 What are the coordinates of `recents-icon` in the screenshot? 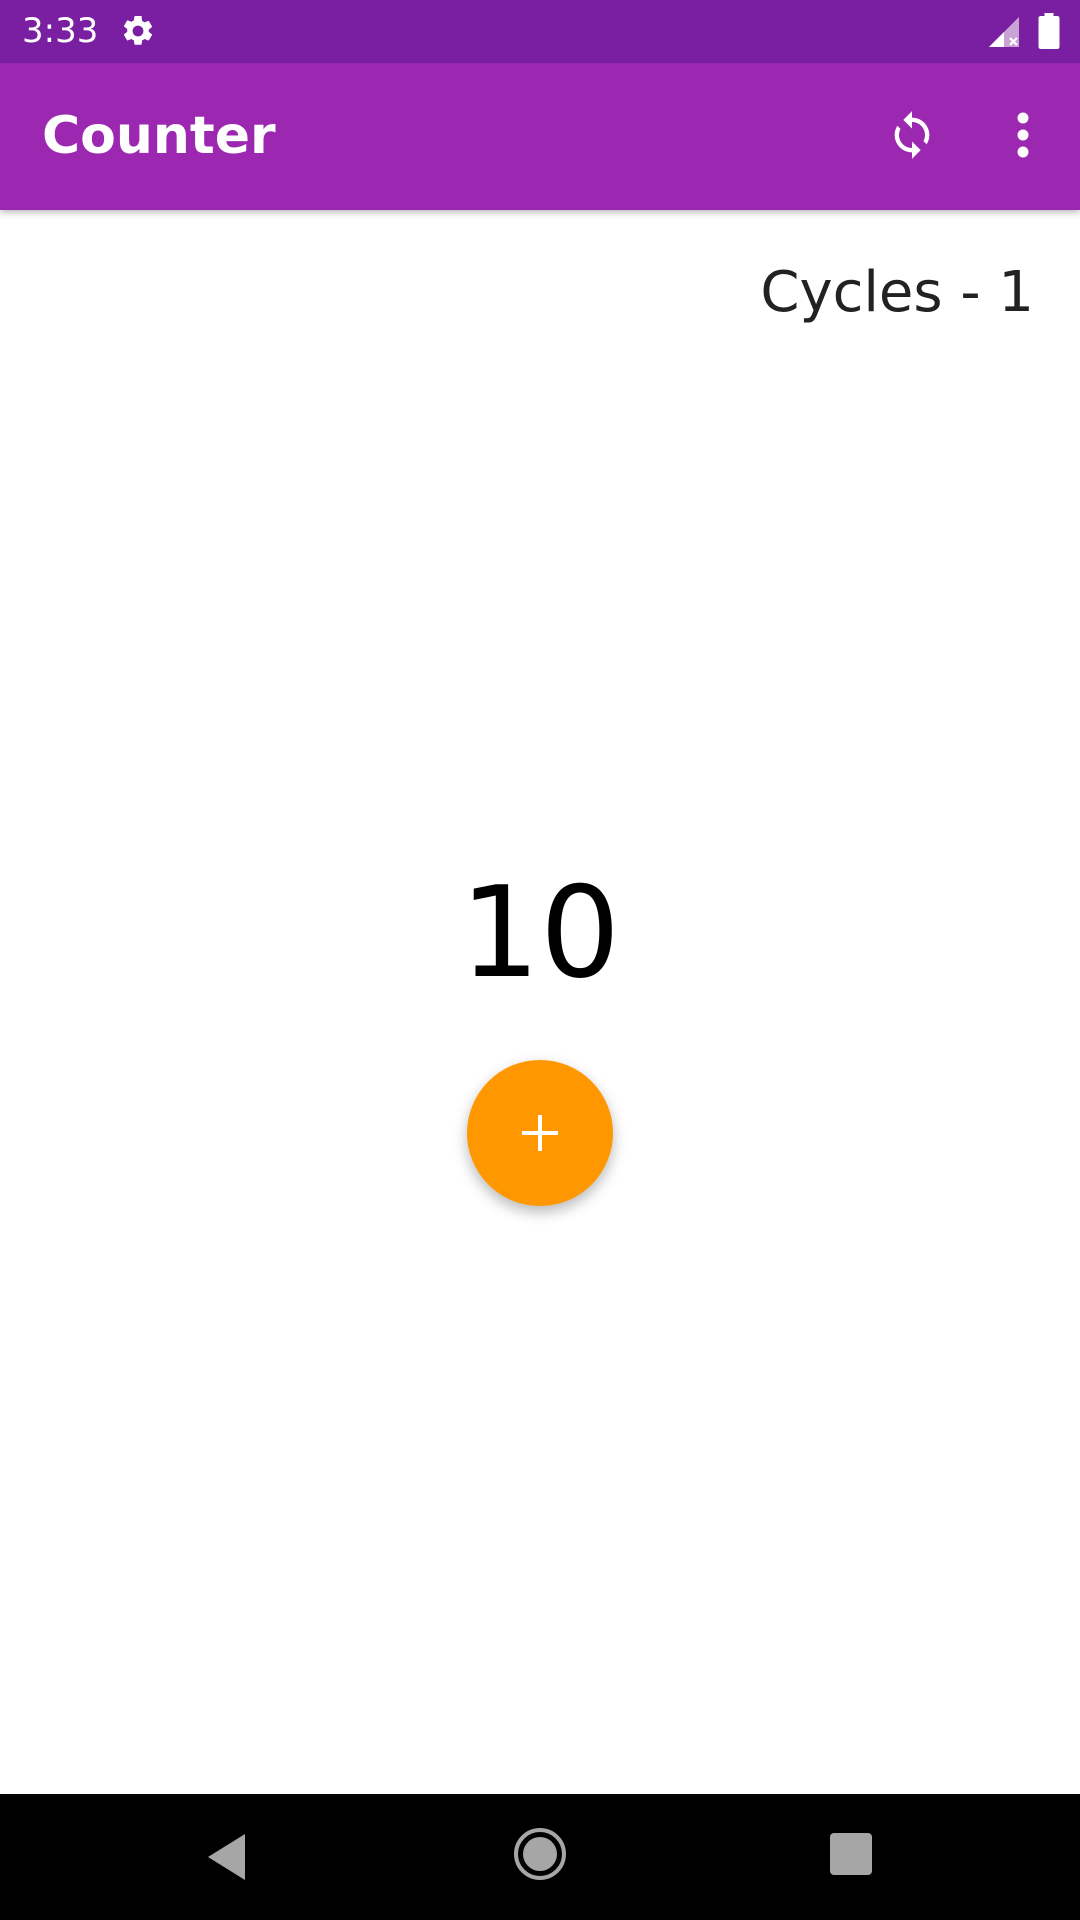 It's located at (851, 1854).